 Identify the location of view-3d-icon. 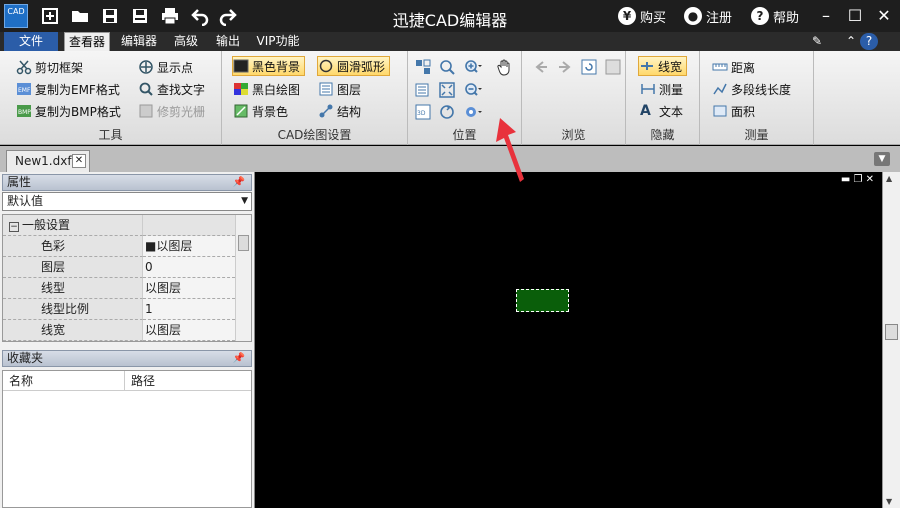
(473, 112).